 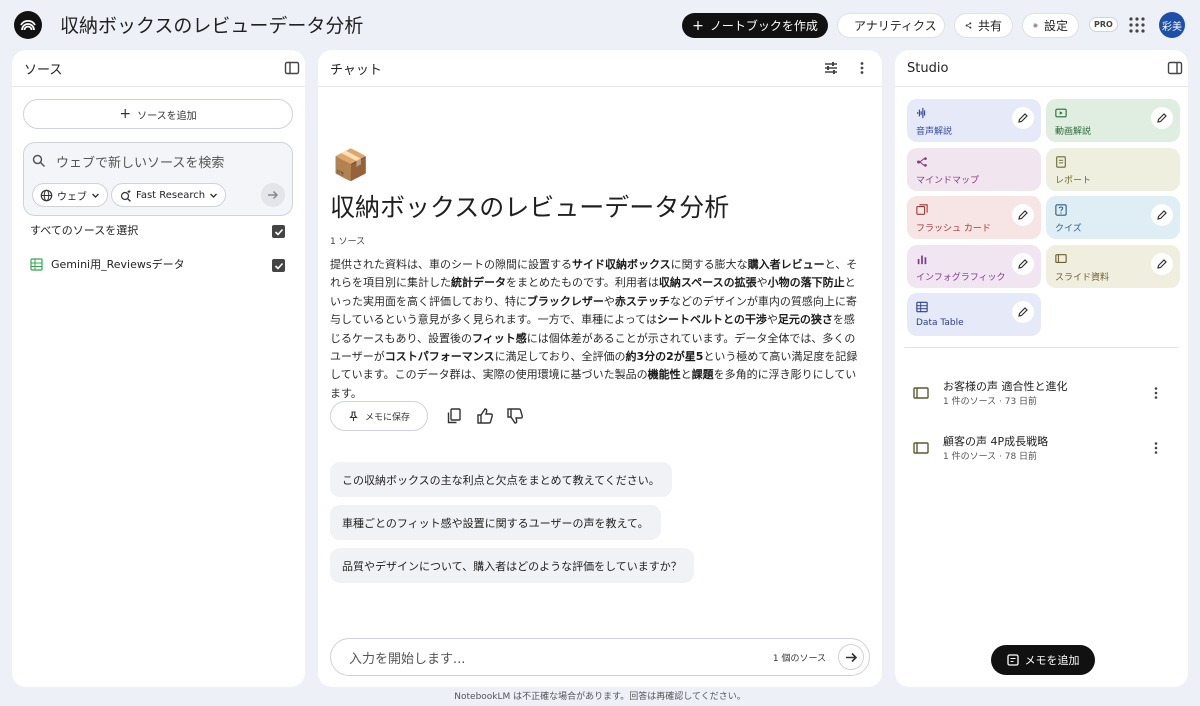 I want to click on note-add-icon, so click(x=1012, y=660).